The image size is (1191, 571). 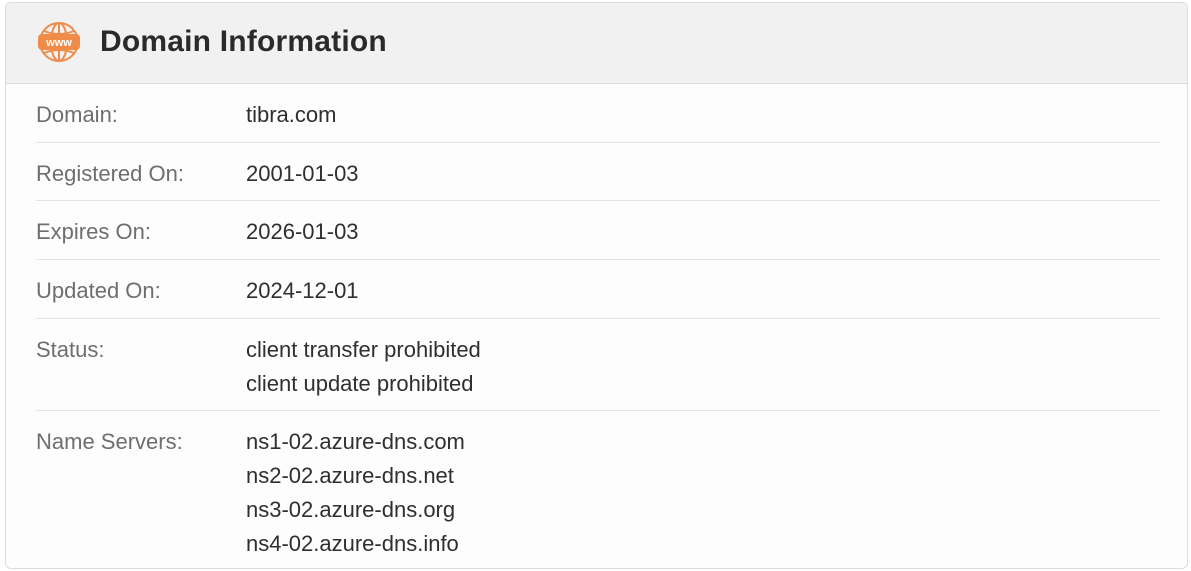 What do you see at coordinates (302, 231) in the screenshot?
I see `expires-on-value: 2026-01-03` at bounding box center [302, 231].